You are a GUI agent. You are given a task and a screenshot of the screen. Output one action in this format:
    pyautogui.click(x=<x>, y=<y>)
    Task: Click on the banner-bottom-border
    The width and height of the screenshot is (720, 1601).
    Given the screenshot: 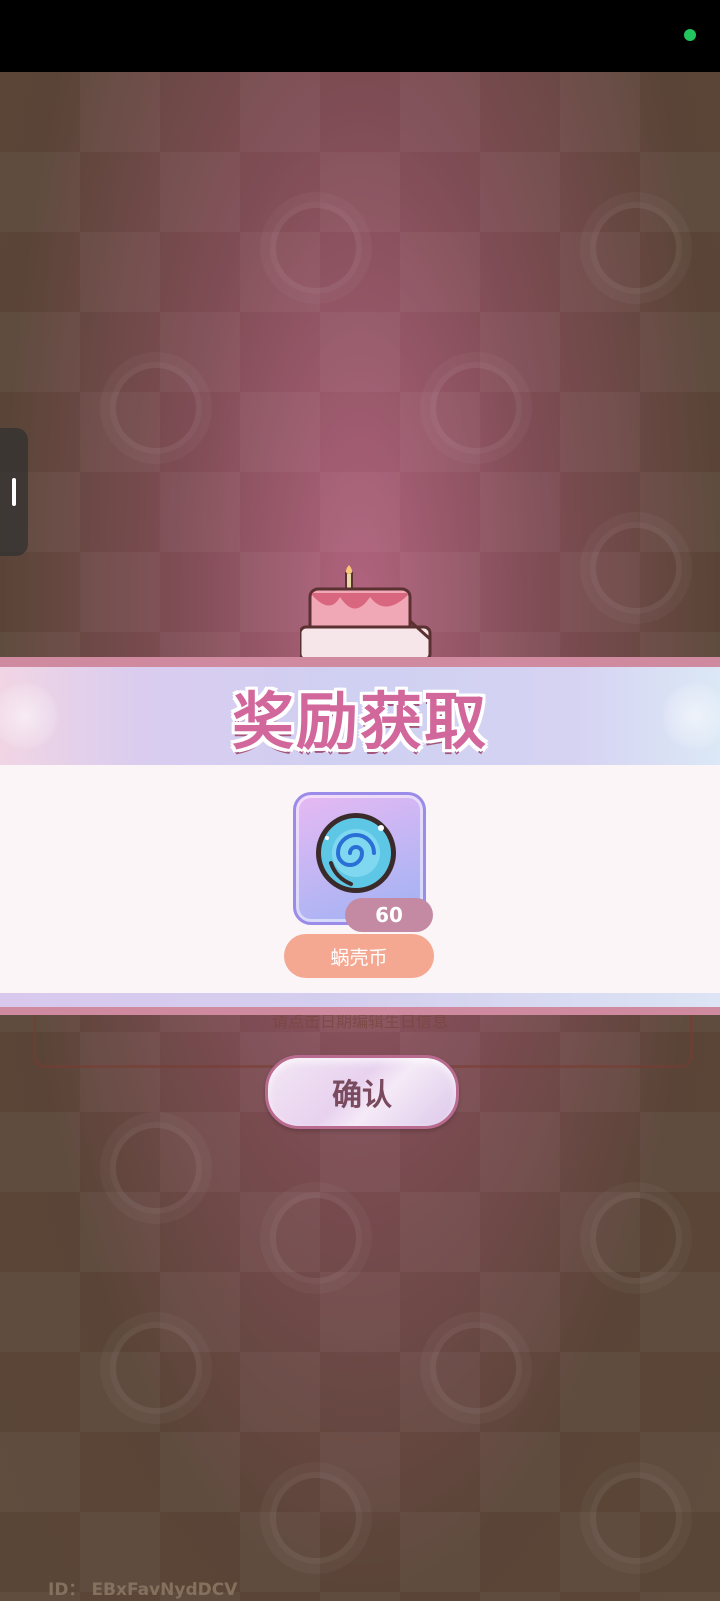 What is the action you would take?
    pyautogui.click(x=360, y=1011)
    